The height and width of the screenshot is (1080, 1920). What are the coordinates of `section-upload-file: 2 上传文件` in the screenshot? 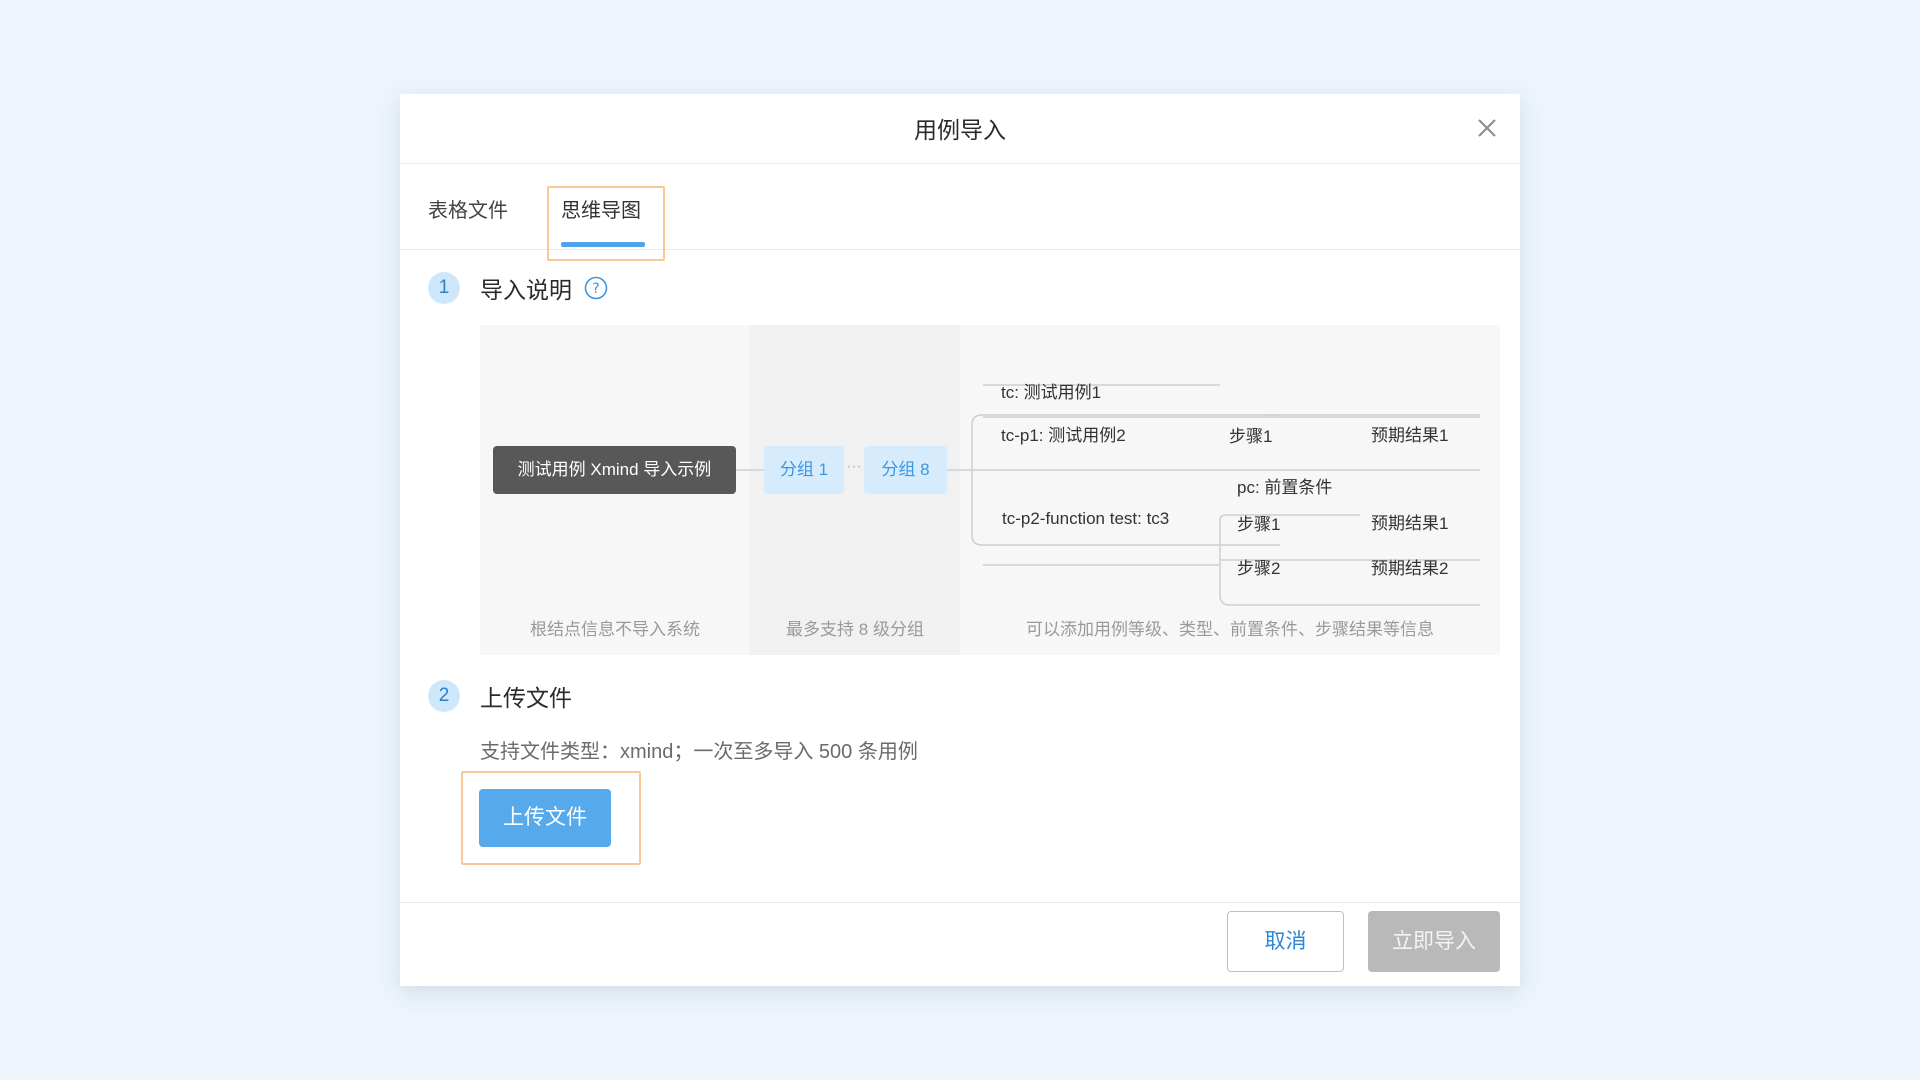 It's located at (500, 696).